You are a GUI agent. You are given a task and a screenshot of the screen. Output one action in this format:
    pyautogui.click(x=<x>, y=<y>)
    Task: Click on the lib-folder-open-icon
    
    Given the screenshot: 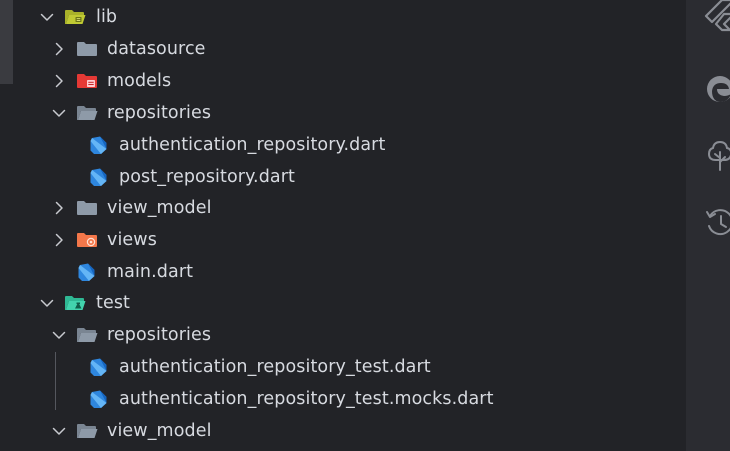 What is the action you would take?
    pyautogui.click(x=75, y=17)
    